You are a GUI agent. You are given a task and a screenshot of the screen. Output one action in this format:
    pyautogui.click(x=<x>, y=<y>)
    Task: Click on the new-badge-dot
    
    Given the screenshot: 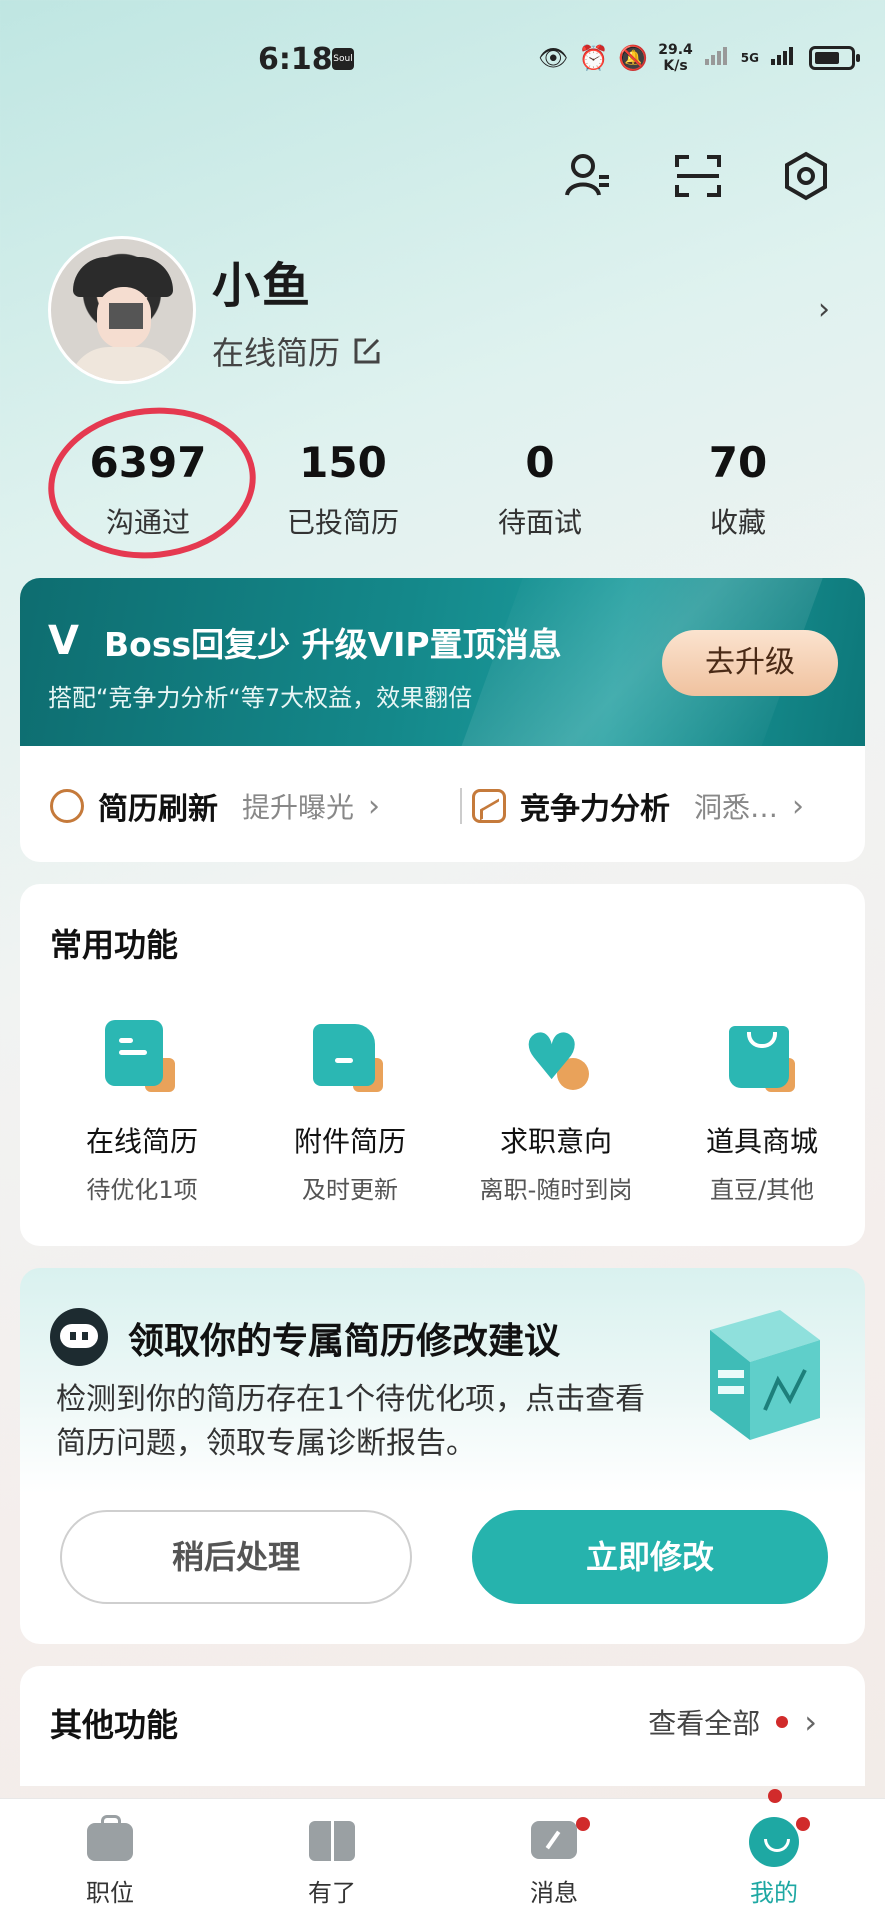 What is the action you would take?
    pyautogui.click(x=782, y=1722)
    